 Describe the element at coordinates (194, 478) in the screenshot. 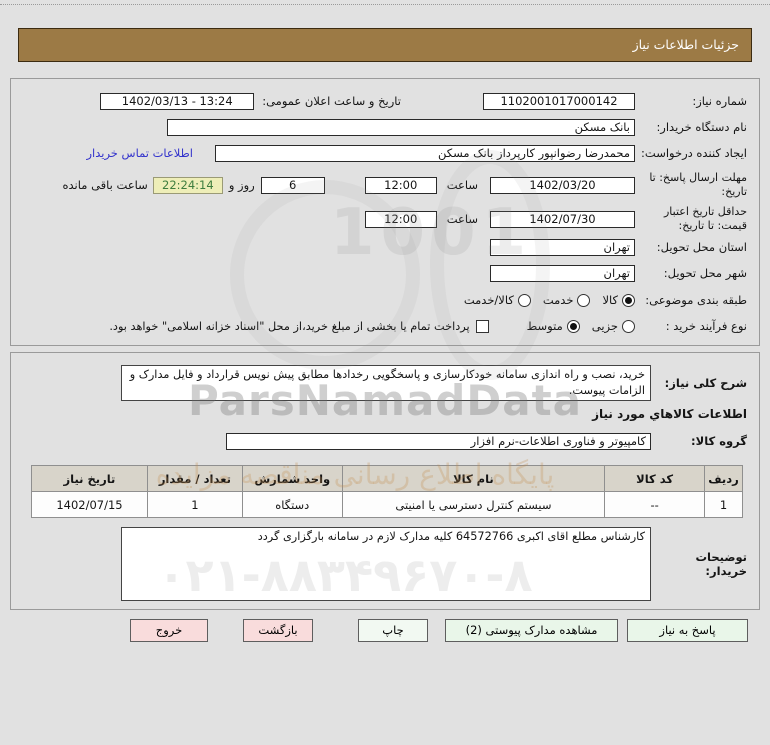

I see `col-quantity: تعداد / مقدار` at that location.